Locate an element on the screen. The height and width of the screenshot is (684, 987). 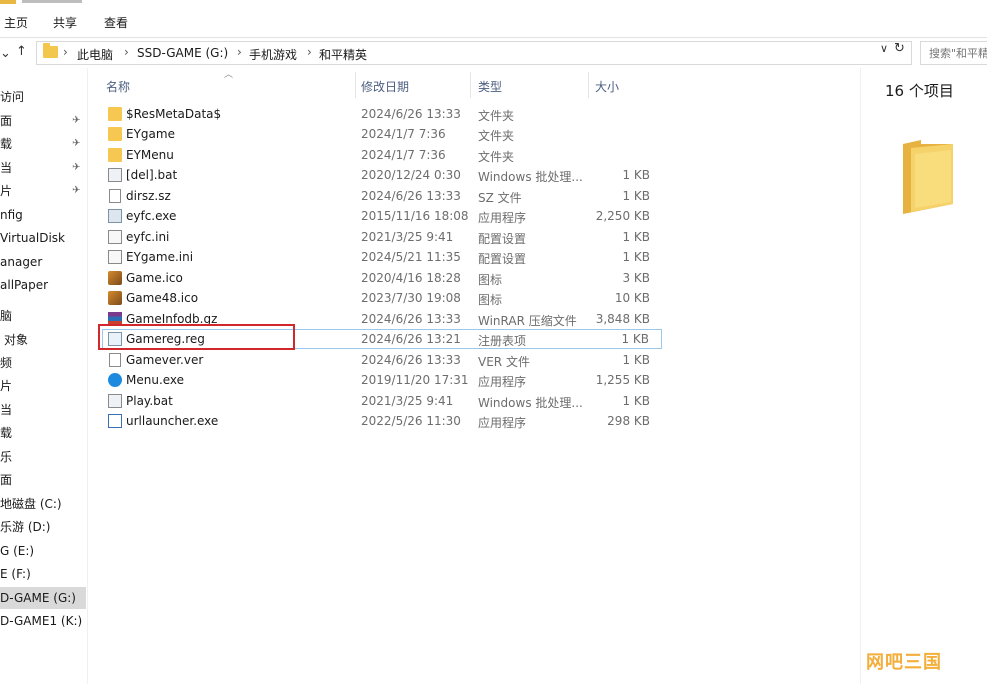
nav-item-label: G (E:) is located at coordinates (17, 551).